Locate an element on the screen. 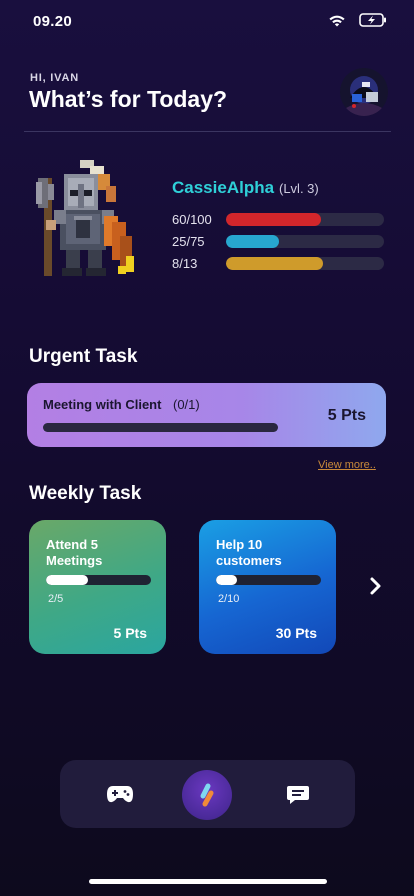  profile-avatar is located at coordinates (364, 92).